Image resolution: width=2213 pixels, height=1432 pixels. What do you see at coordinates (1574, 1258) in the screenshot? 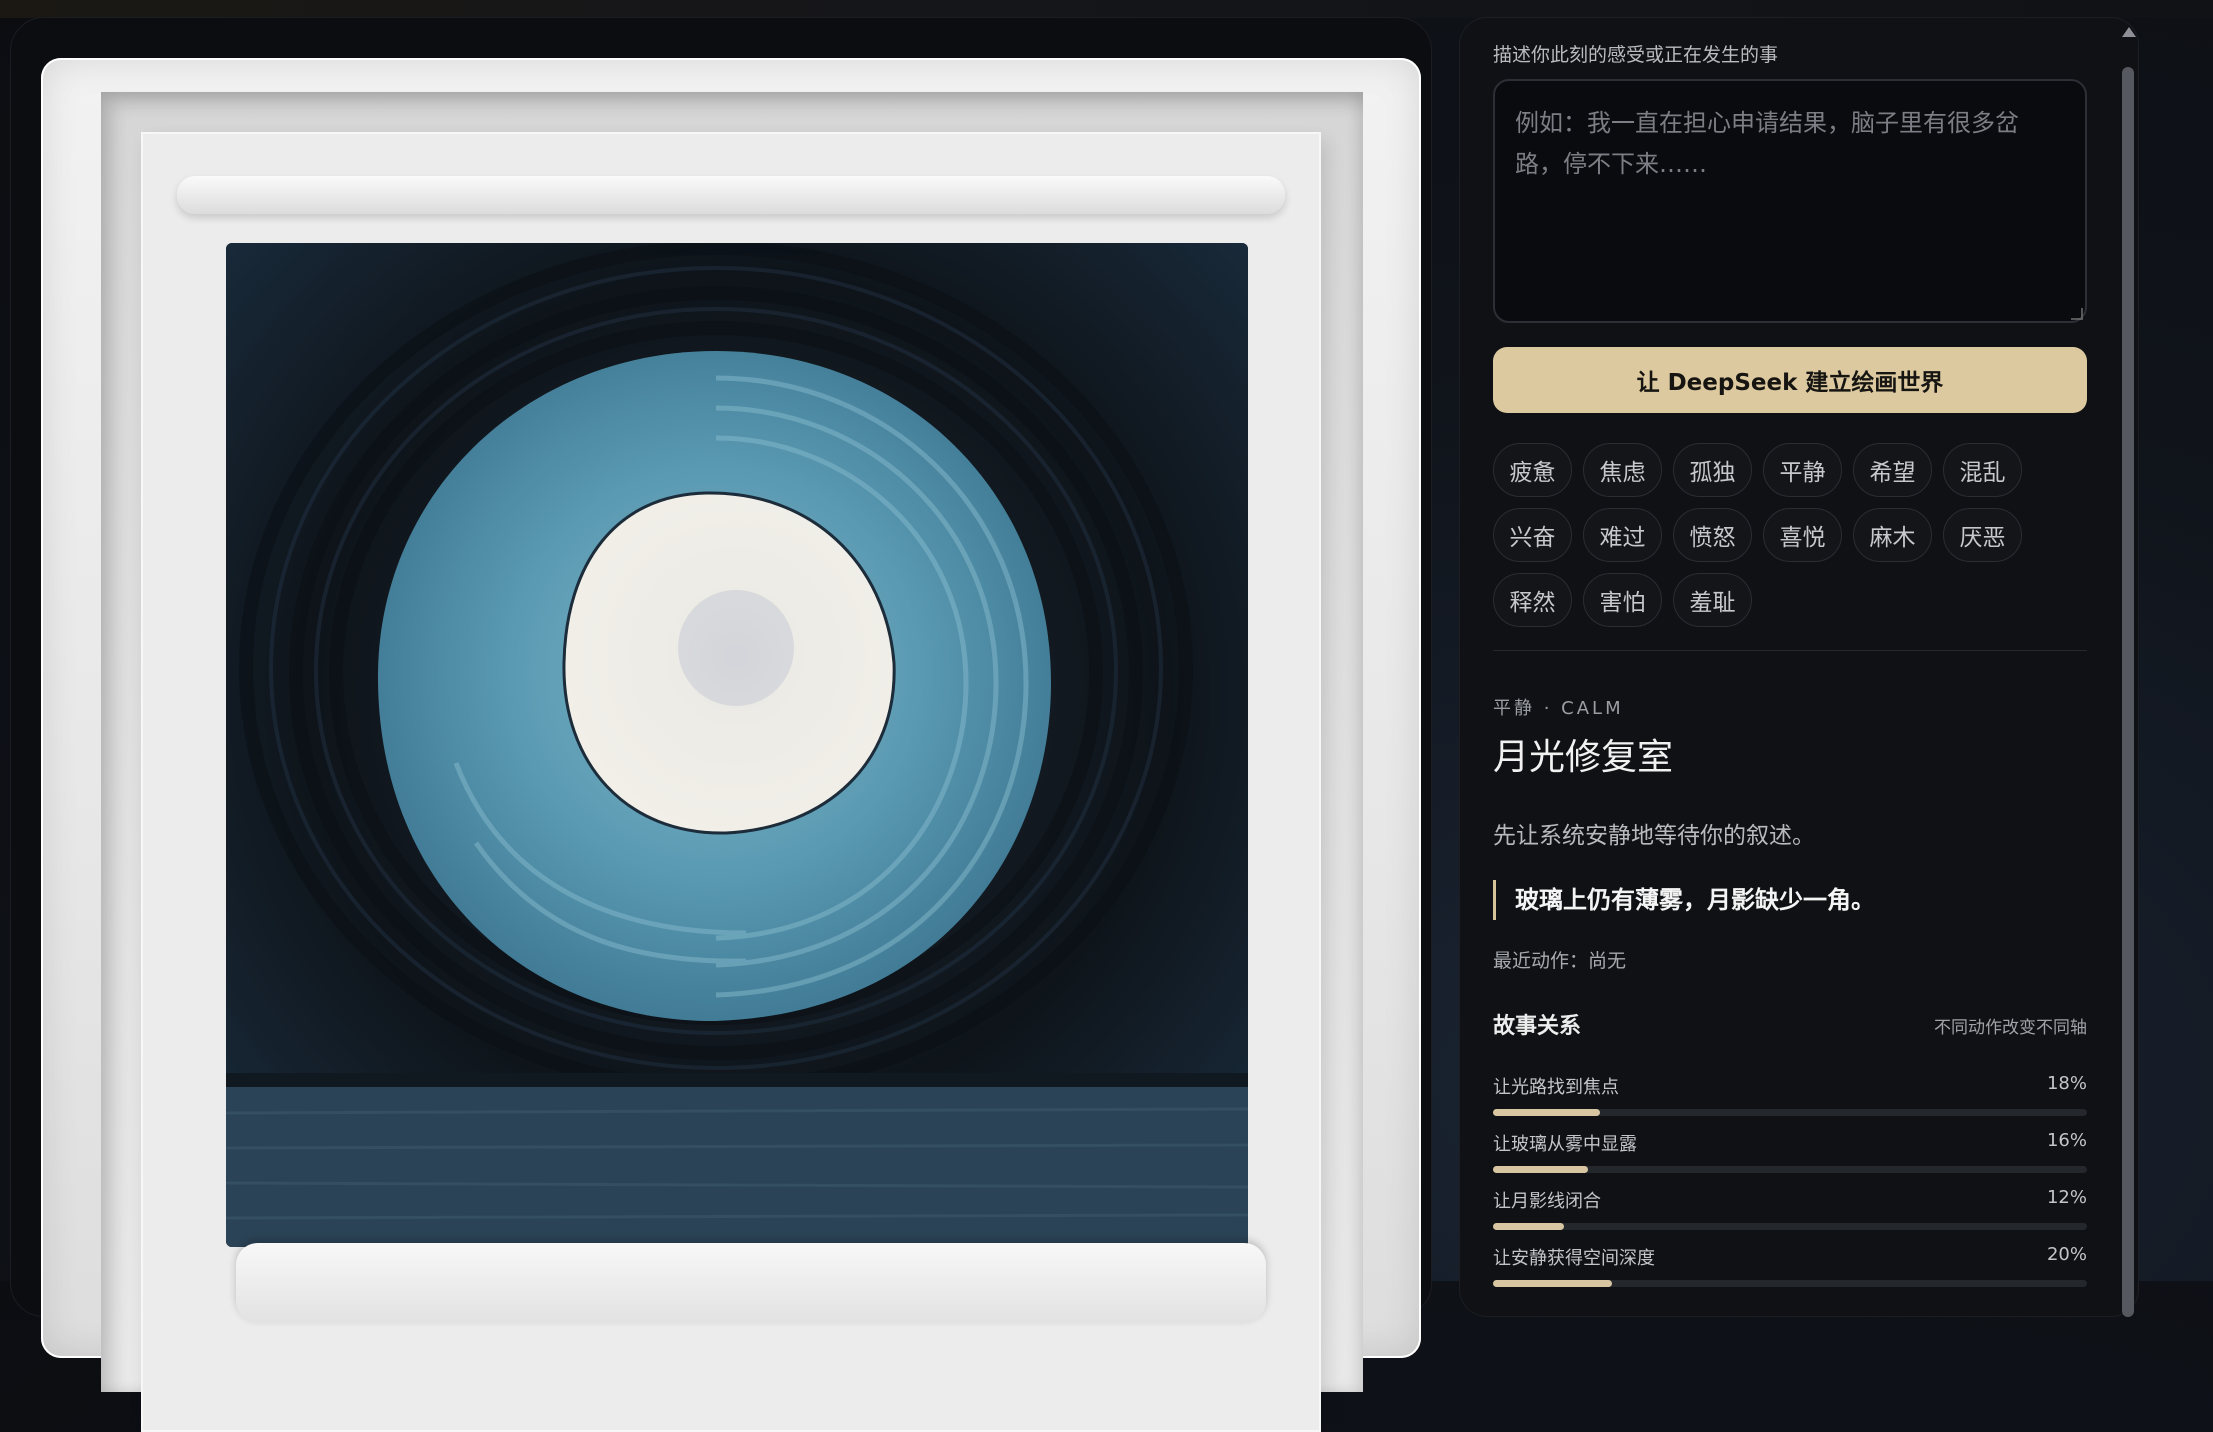
I see `metric-label: 让安静获得空间深度` at bounding box center [1574, 1258].